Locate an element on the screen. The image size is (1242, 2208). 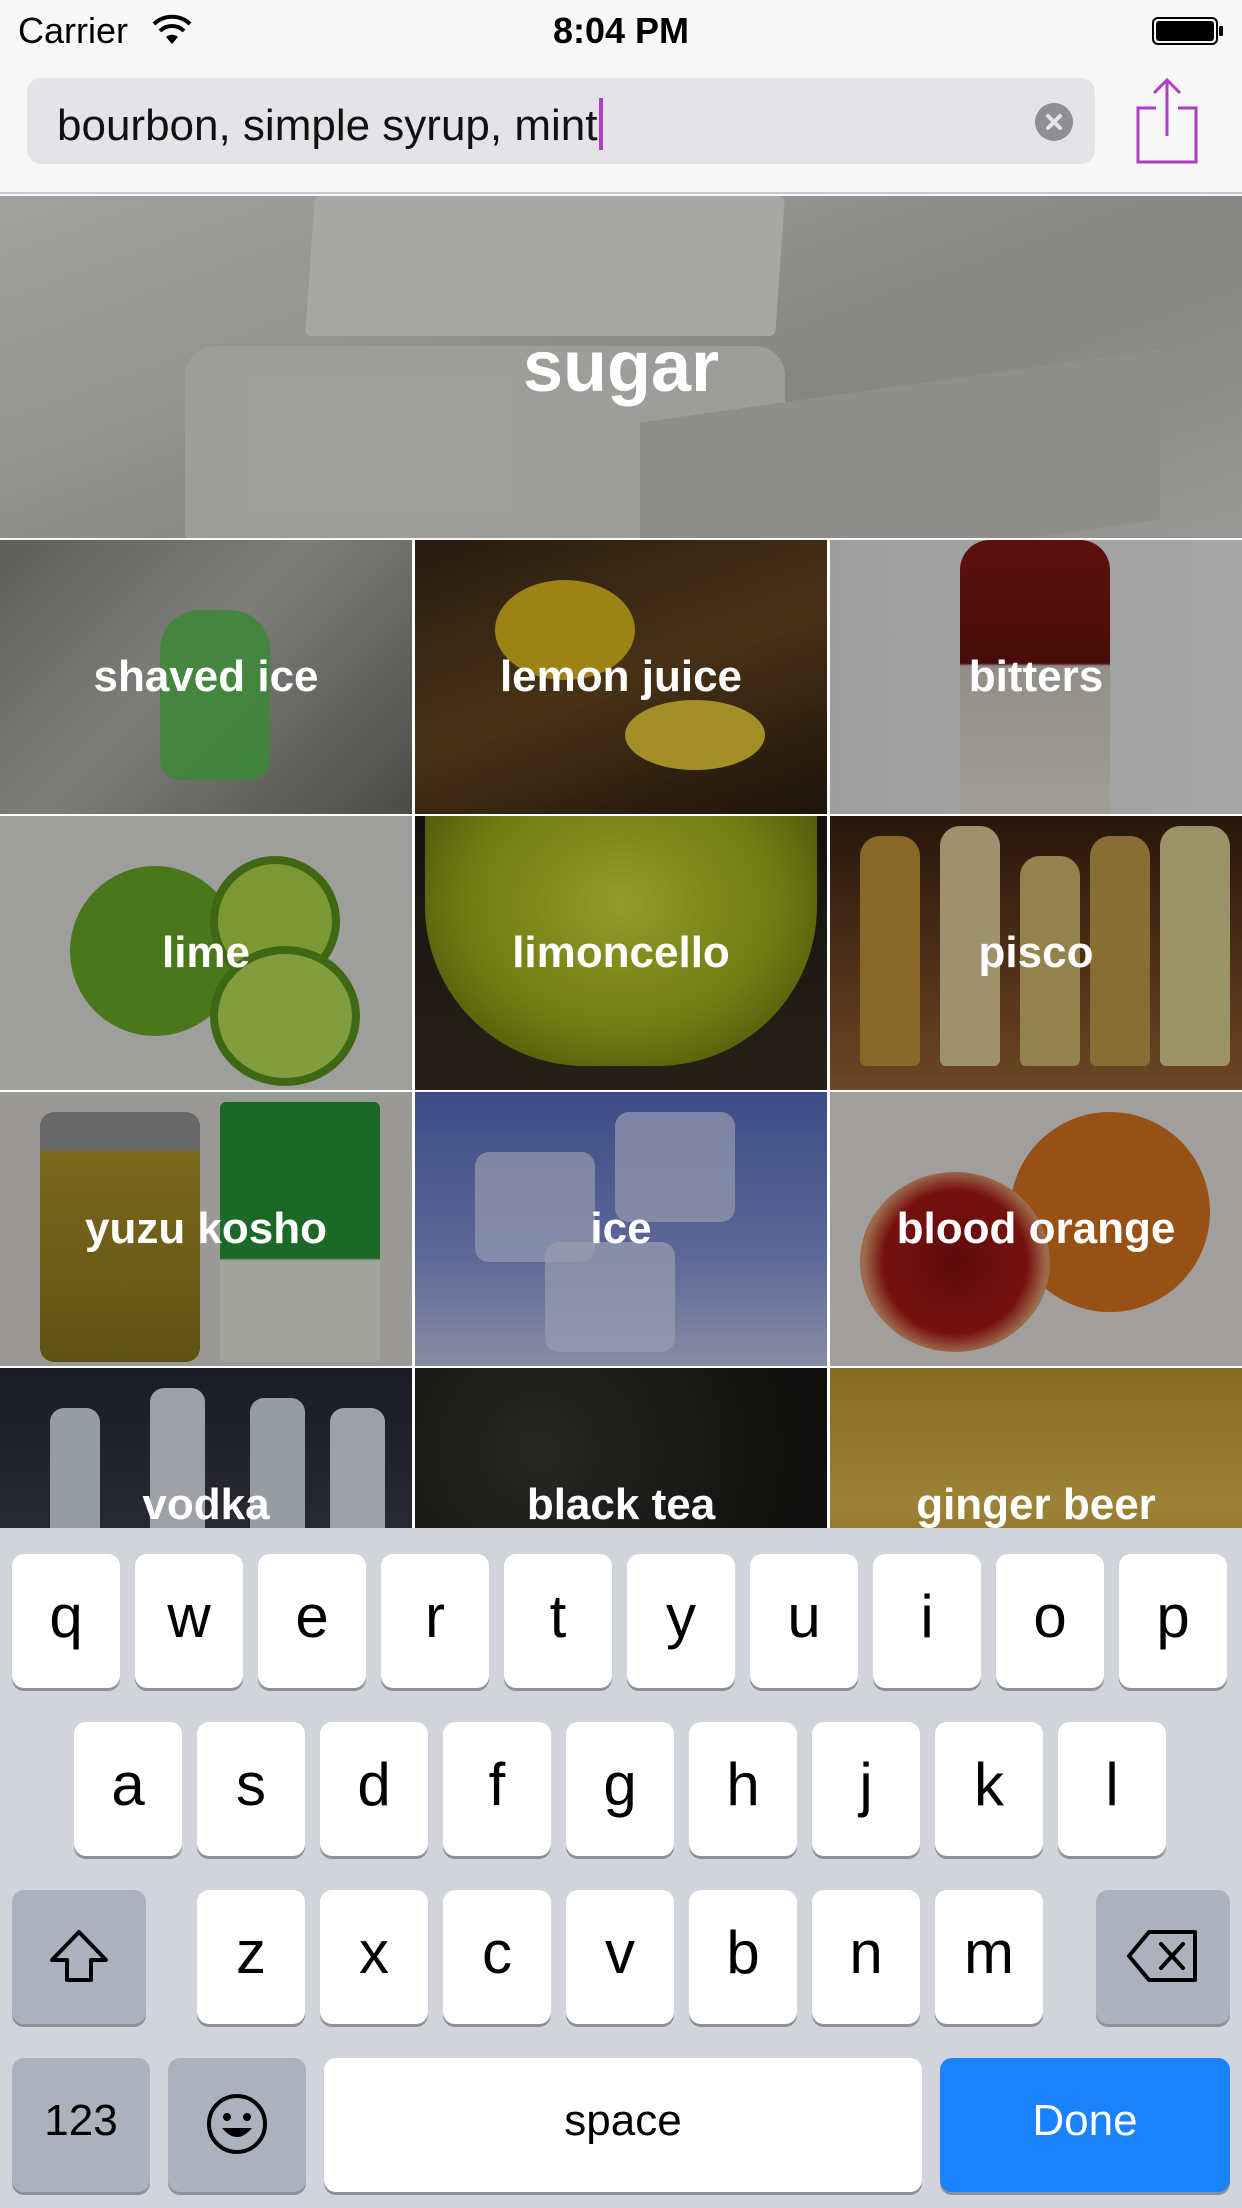
key-u: u is located at coordinates (804, 1621).